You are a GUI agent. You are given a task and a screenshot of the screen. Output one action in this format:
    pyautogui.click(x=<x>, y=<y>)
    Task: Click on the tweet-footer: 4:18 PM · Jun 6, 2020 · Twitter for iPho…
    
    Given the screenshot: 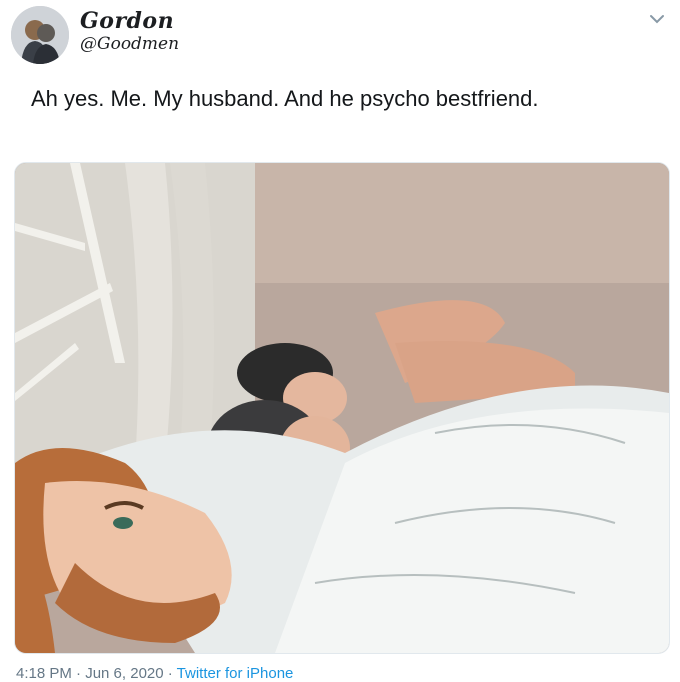 What is the action you would take?
    pyautogui.click(x=154, y=673)
    